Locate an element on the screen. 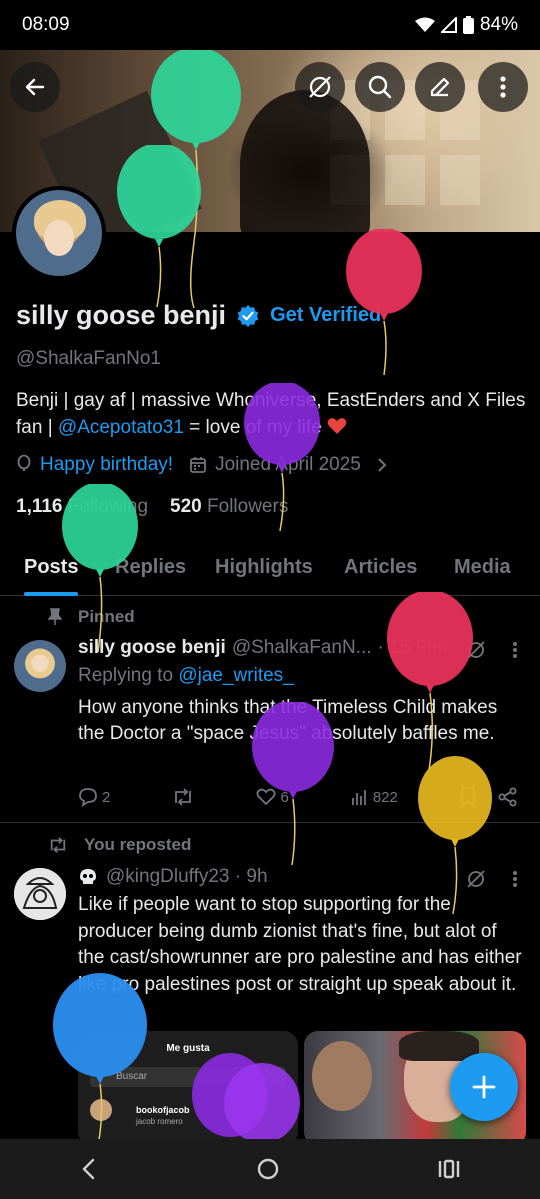  following-count: 1,116 is located at coordinates (39, 506).